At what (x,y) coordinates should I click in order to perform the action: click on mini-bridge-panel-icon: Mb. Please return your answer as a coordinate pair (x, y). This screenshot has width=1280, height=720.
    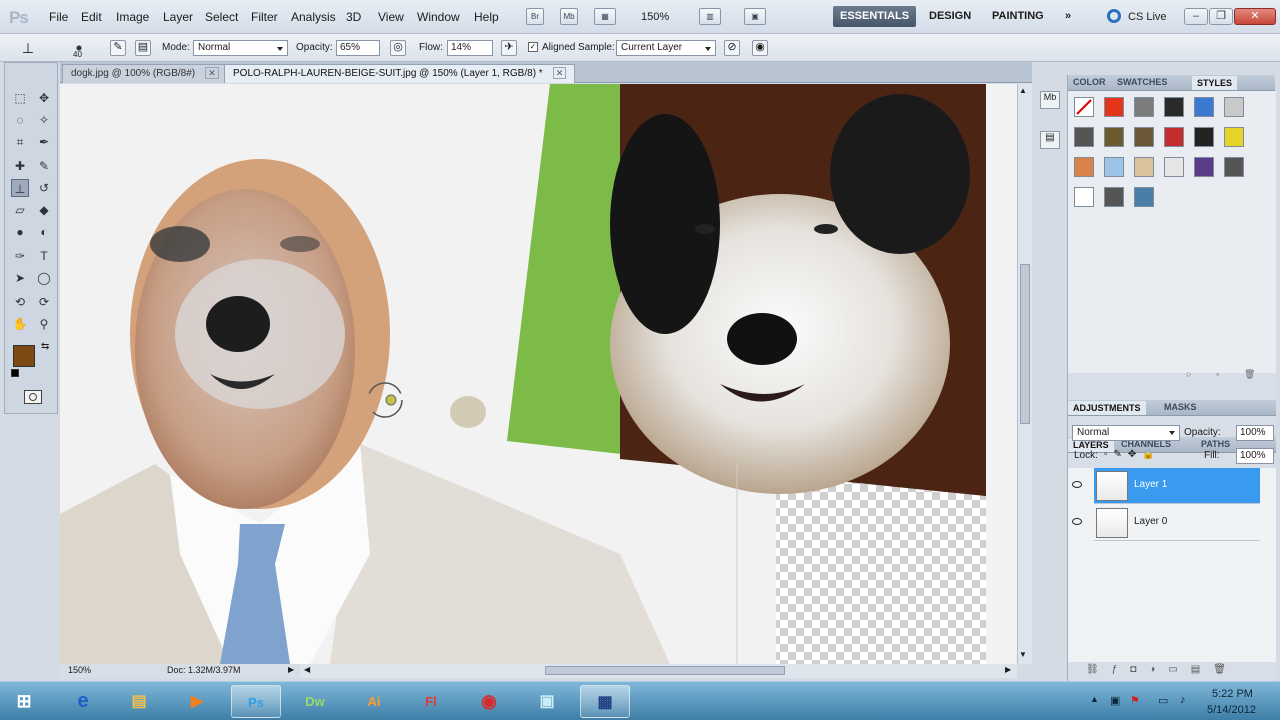
    Looking at the image, I should click on (1050, 100).